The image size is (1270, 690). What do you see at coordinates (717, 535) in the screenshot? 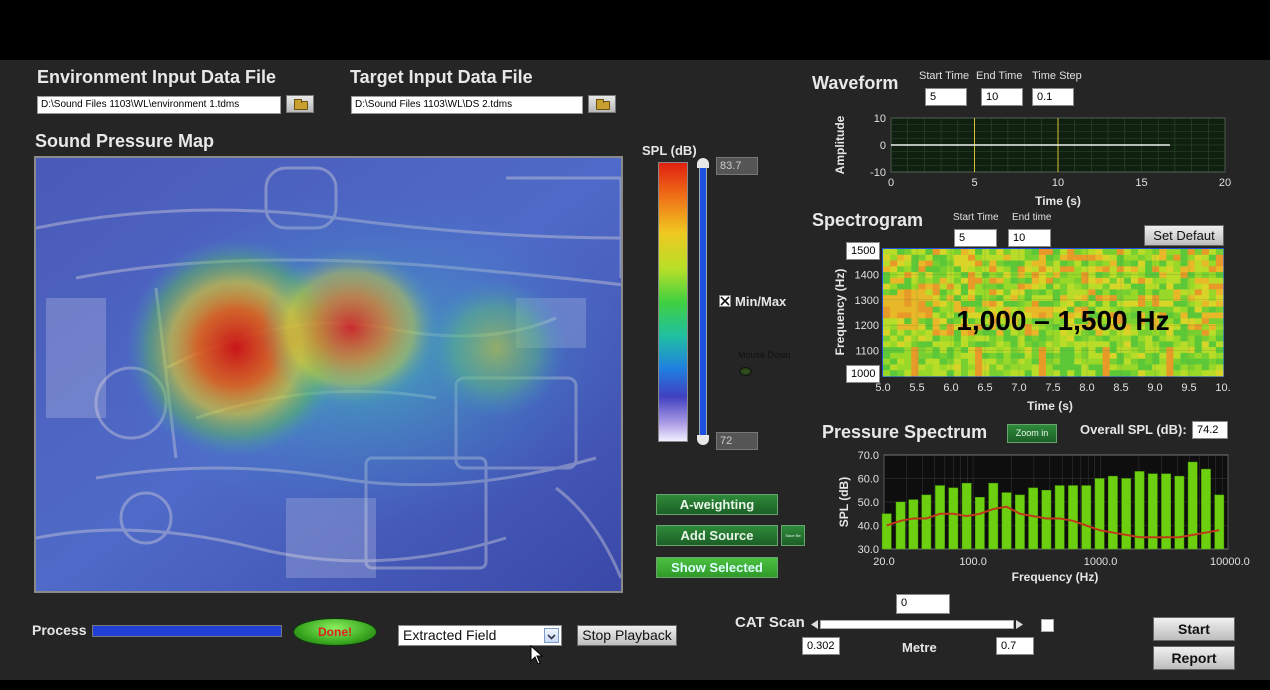
I see `add-source-button: Add Source` at bounding box center [717, 535].